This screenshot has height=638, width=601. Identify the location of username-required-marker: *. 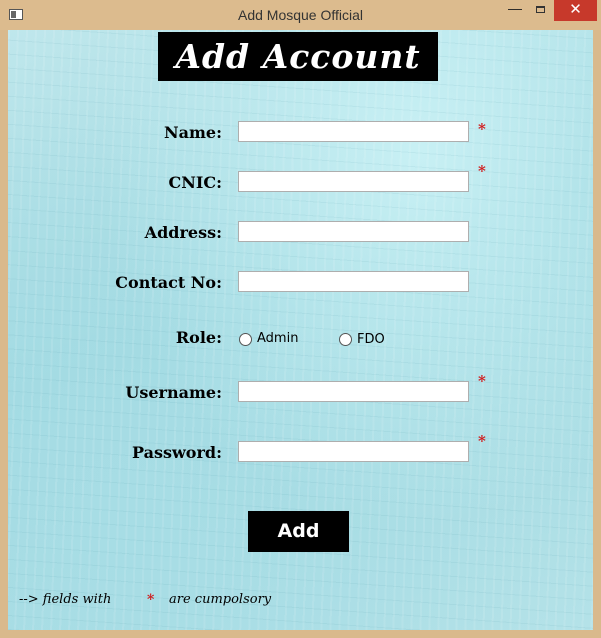
(482, 381).